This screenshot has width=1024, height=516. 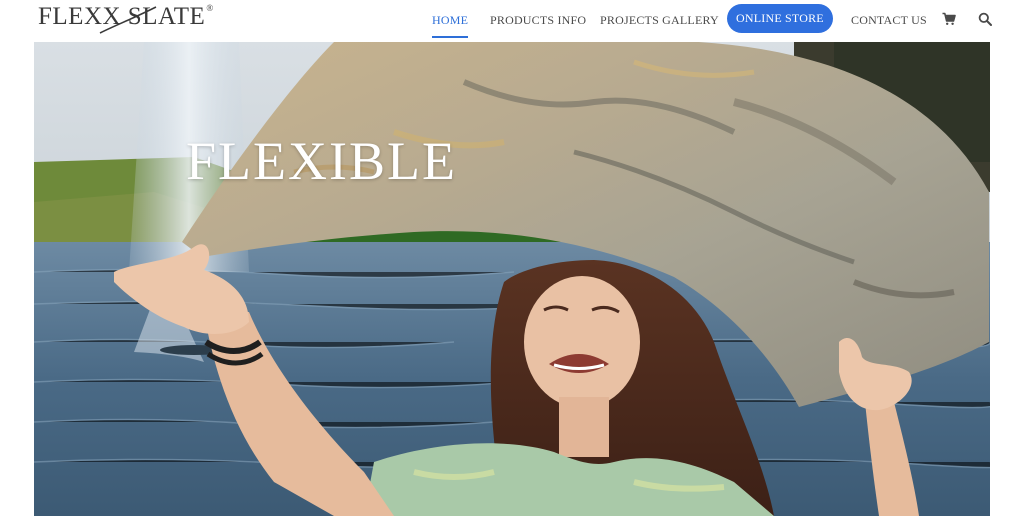 What do you see at coordinates (949, 19) in the screenshot?
I see `shopping-cart-icon` at bounding box center [949, 19].